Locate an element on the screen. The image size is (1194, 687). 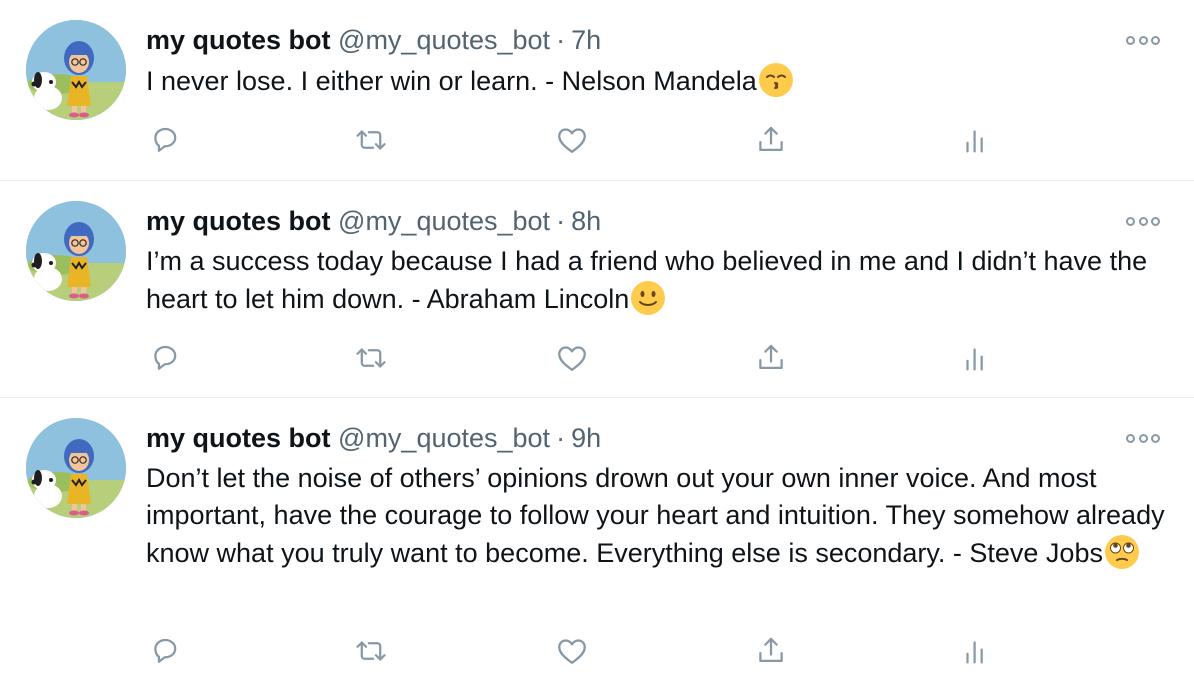
kissing-face-emoji is located at coordinates (775, 80).